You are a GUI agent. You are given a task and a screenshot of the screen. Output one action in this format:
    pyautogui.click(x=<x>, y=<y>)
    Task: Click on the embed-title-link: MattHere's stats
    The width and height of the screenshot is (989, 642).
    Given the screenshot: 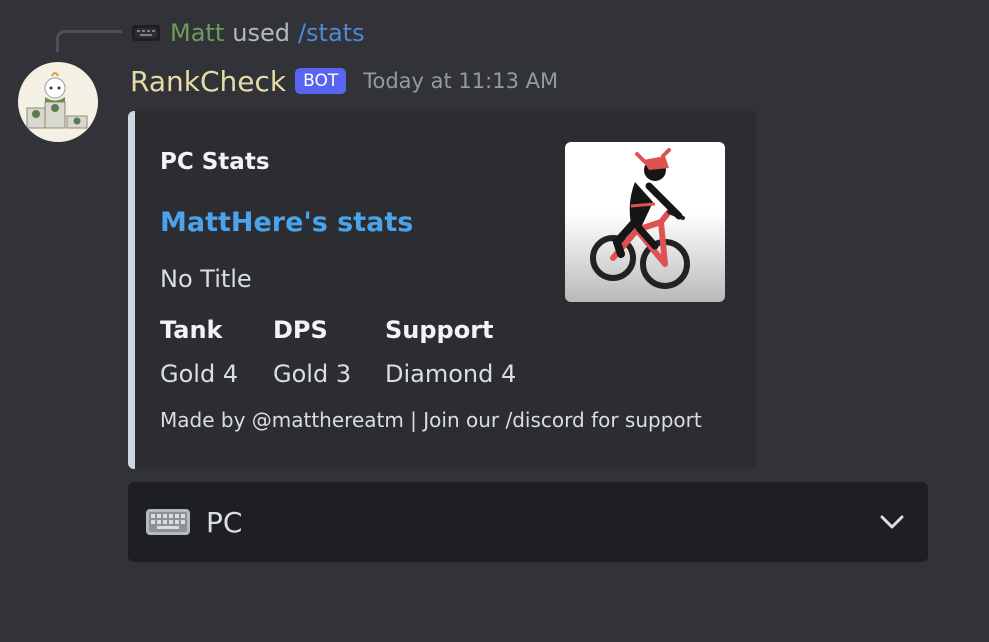 What is the action you would take?
    pyautogui.click(x=286, y=222)
    